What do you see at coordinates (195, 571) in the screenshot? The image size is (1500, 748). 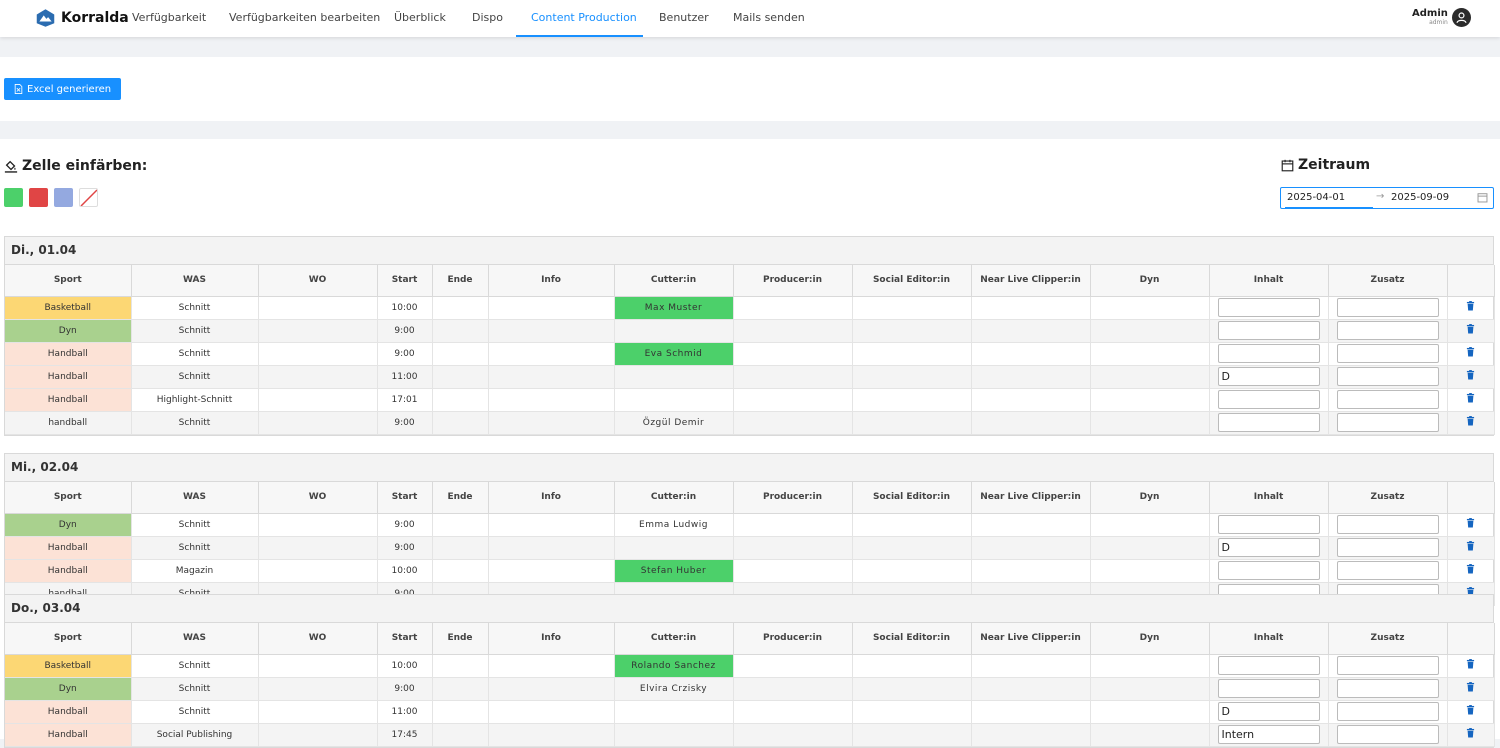 I see `was-cell: Magazin` at bounding box center [195, 571].